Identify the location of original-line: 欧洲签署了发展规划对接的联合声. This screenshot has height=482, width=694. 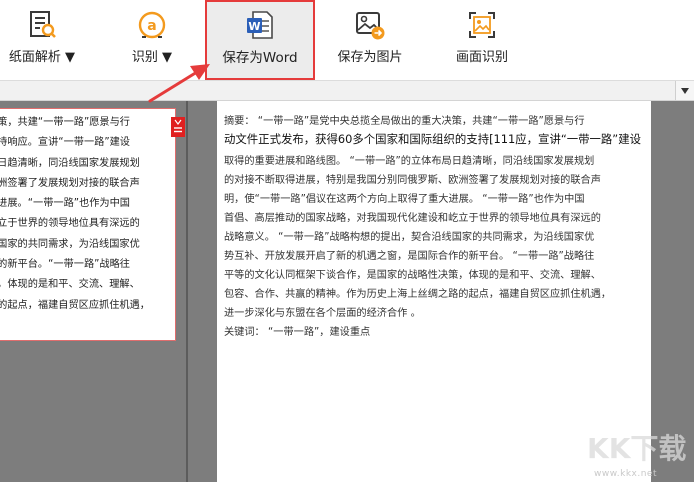
(70, 183).